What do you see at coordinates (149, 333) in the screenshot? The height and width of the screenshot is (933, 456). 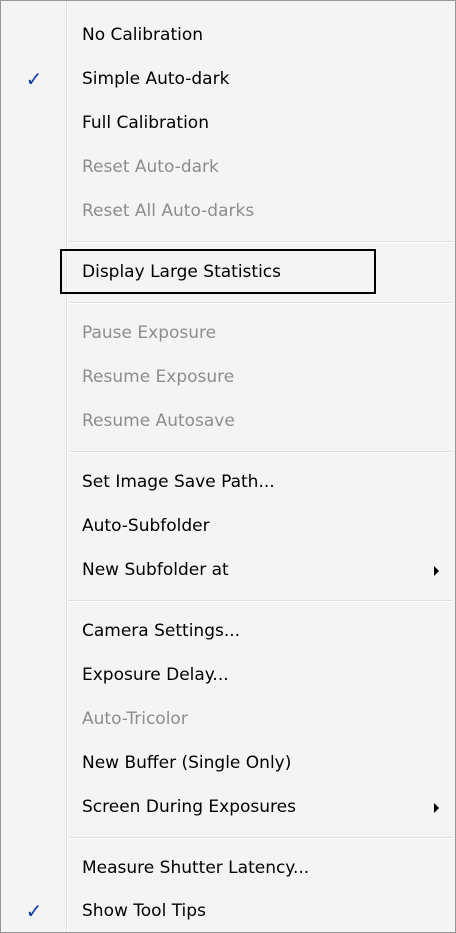 I see `menu-item-label: Pause Exposure` at bounding box center [149, 333].